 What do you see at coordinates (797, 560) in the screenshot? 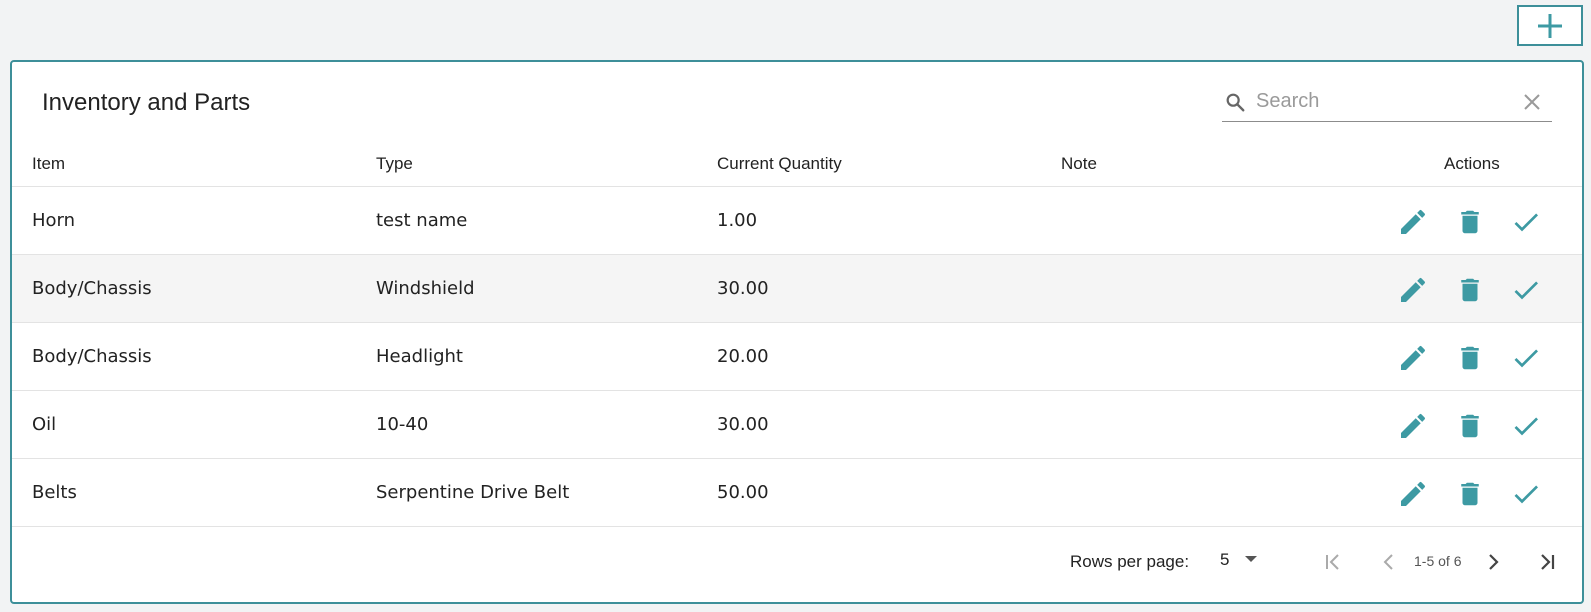
I see `pagination-bar: Rows per page: 5 1-5 of 6` at bounding box center [797, 560].